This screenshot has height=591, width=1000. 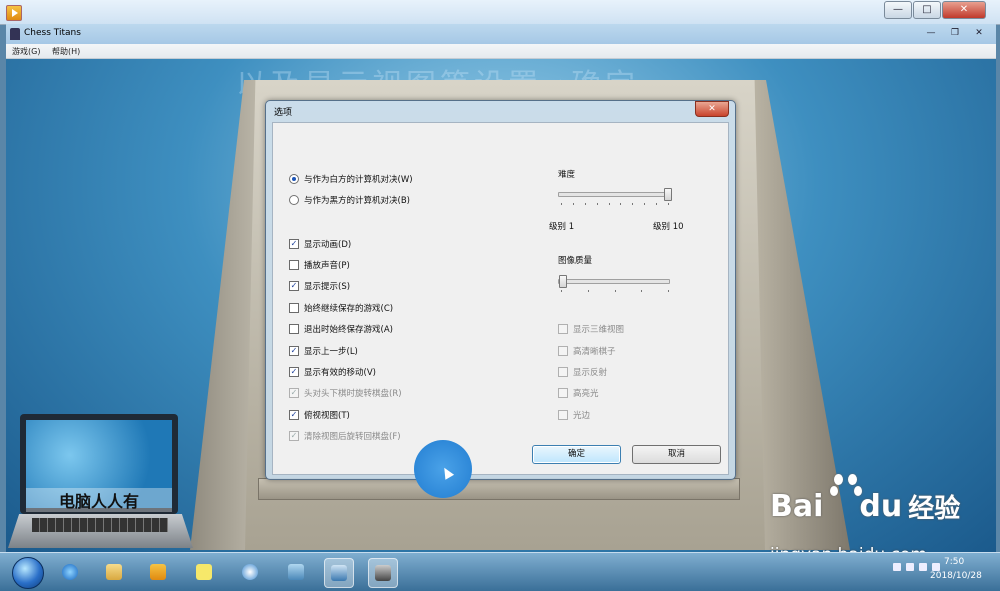 I want to click on taskbar-network-app, so click(x=296, y=572).